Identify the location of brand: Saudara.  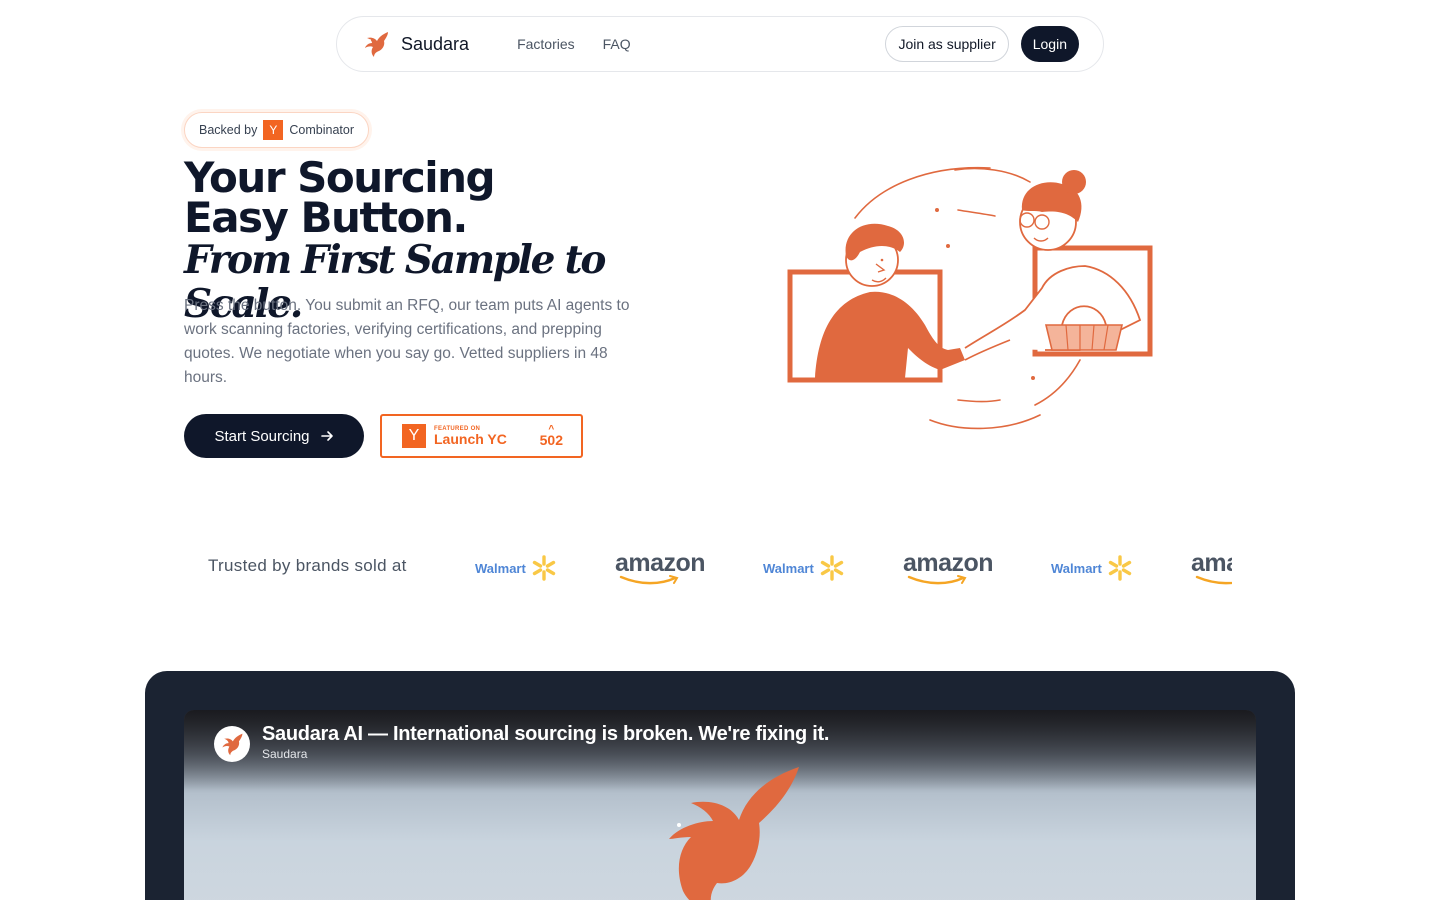
(415, 44).